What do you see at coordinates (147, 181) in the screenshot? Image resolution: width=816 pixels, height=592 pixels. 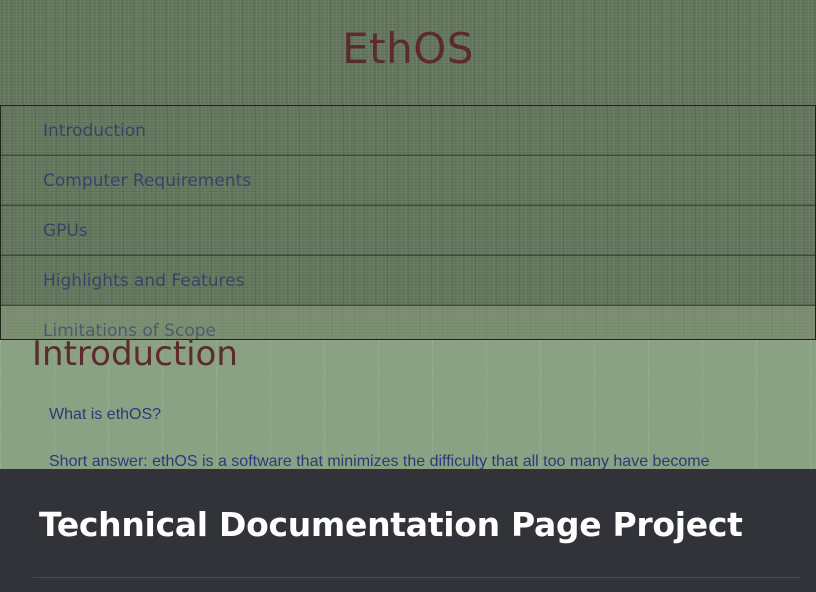 I see `nav-link-label: Computer Requirements` at bounding box center [147, 181].